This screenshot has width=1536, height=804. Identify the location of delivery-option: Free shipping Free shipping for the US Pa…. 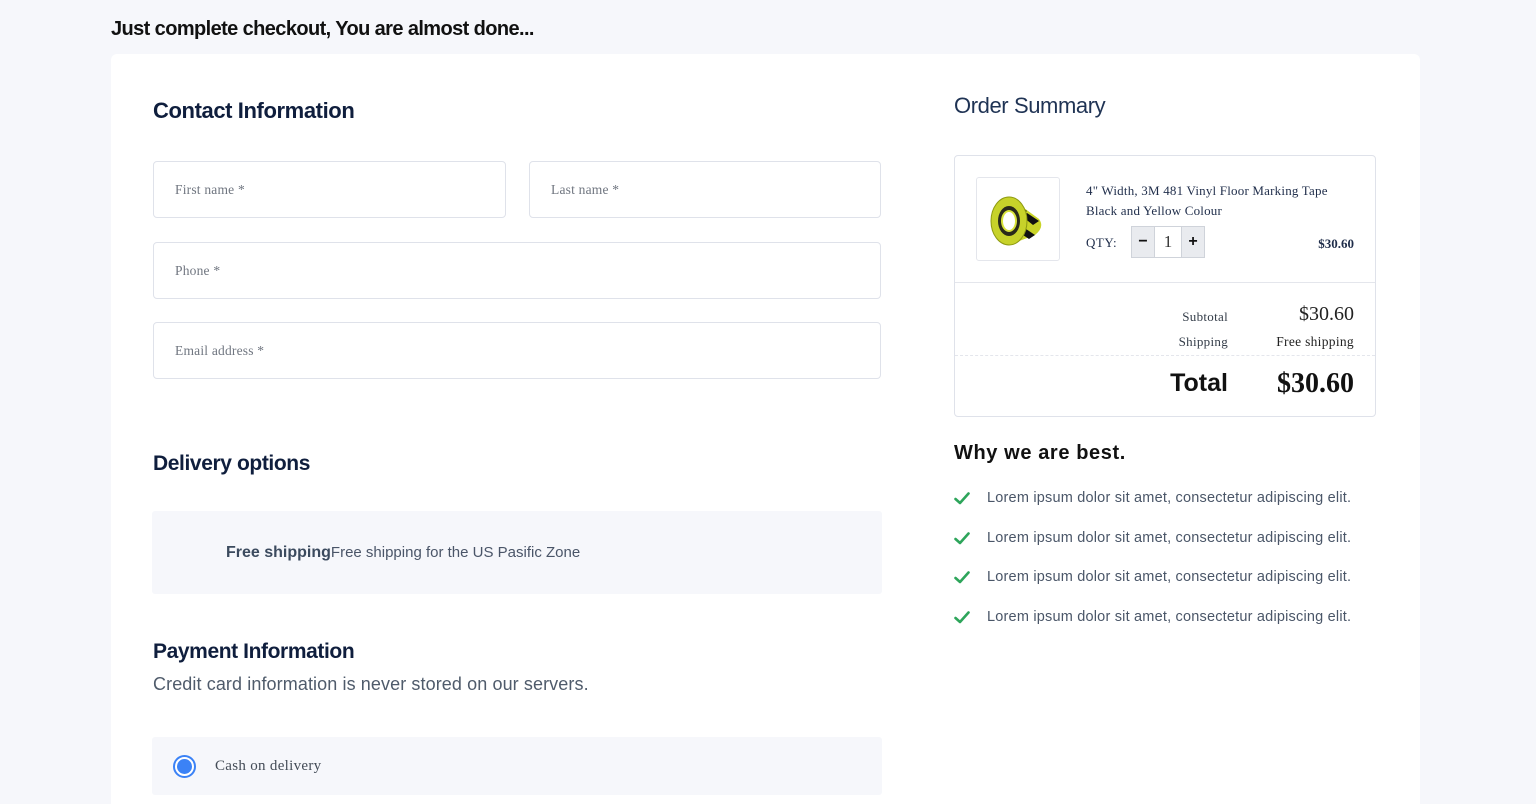
(517, 552).